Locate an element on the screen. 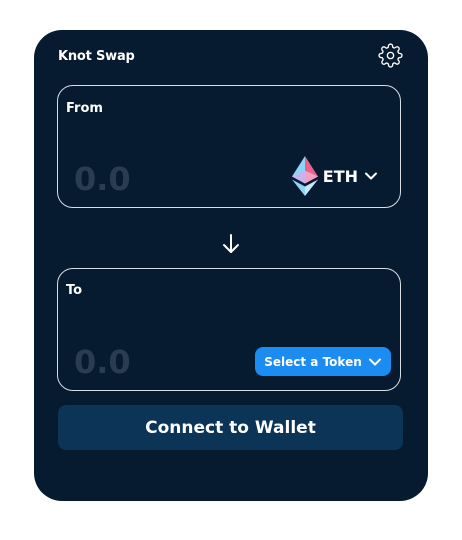  select-token-label: Select a Token is located at coordinates (313, 361).